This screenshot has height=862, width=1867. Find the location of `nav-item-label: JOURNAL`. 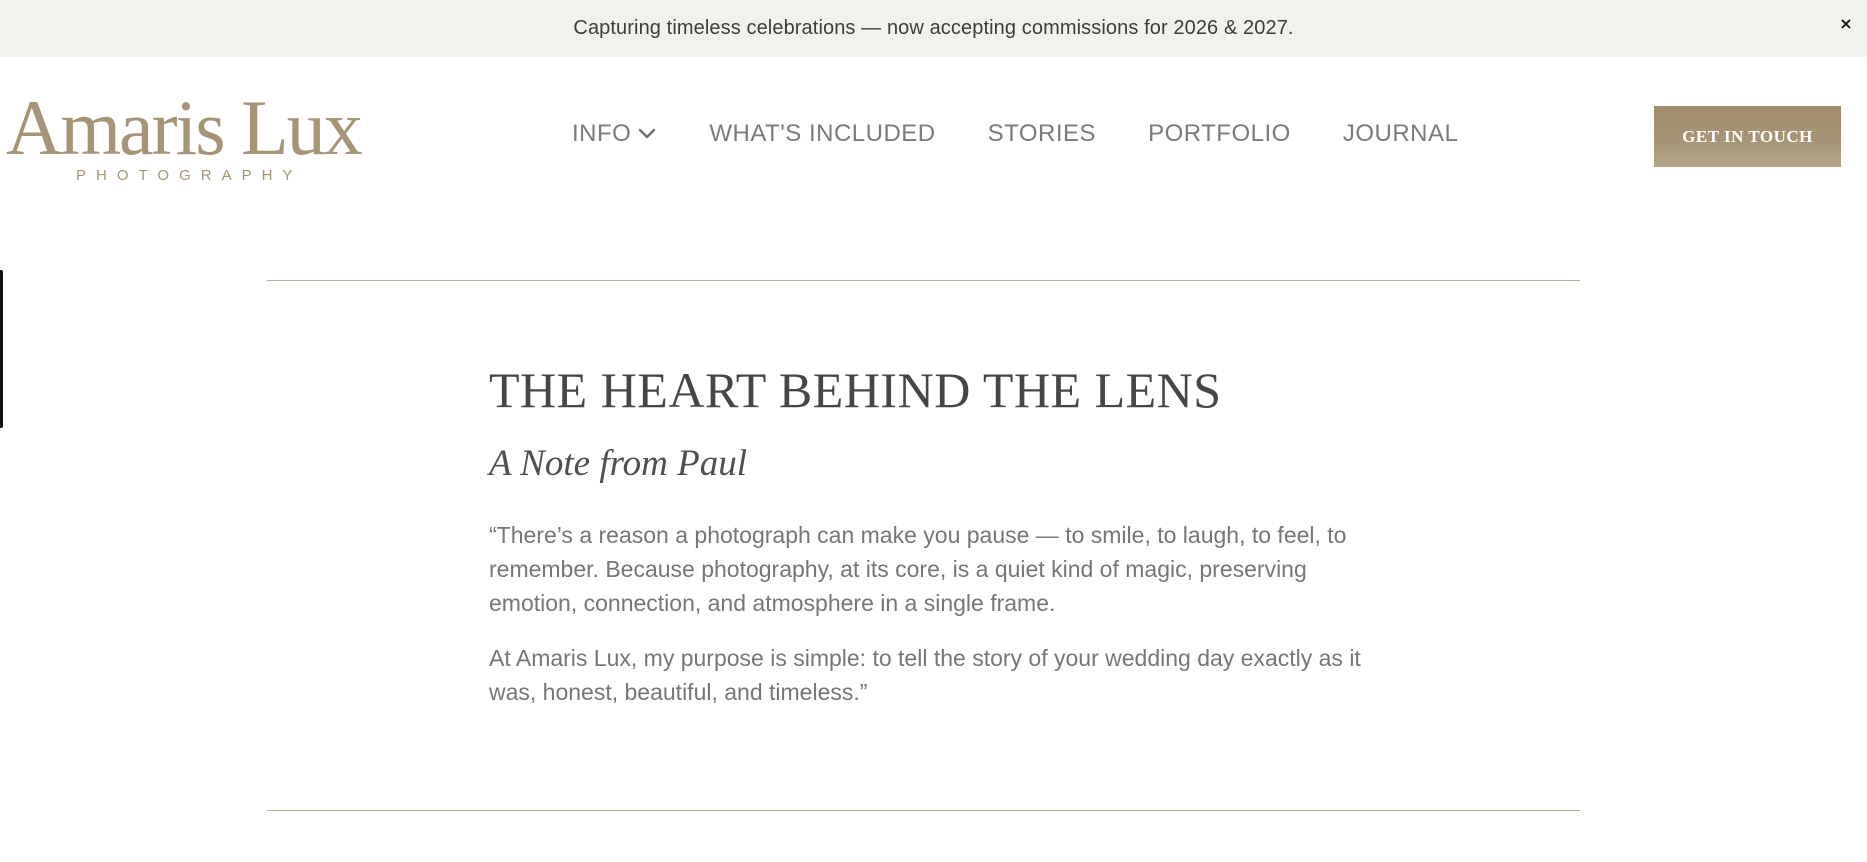

nav-item-label: JOURNAL is located at coordinates (1400, 133).